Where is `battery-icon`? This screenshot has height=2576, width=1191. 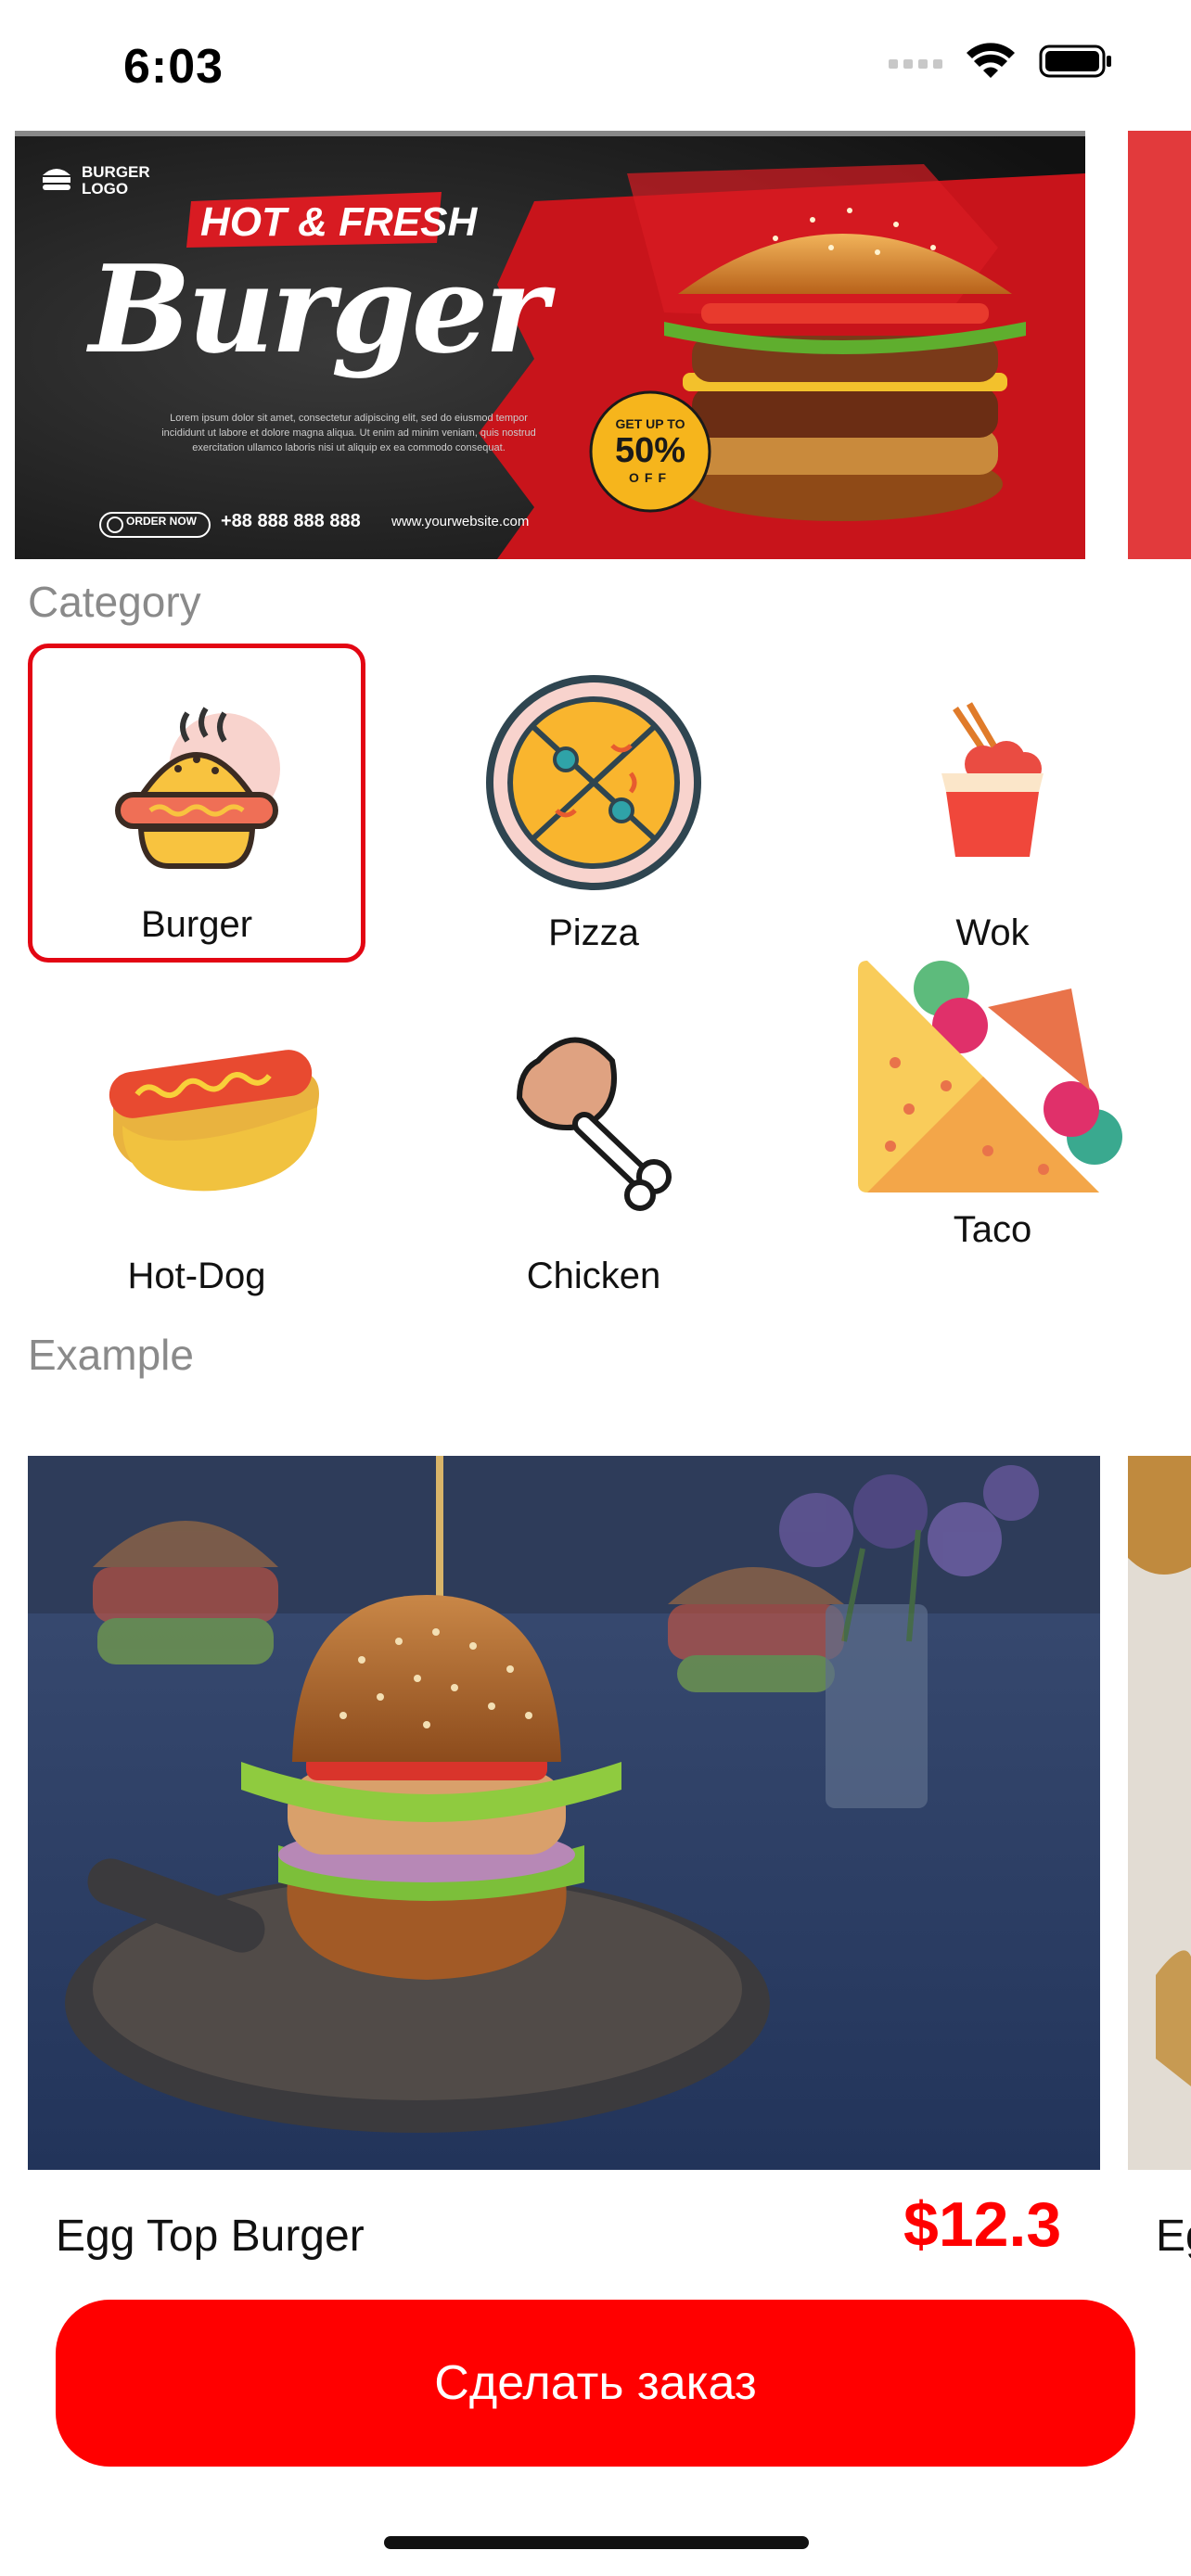
battery-icon is located at coordinates (1075, 61).